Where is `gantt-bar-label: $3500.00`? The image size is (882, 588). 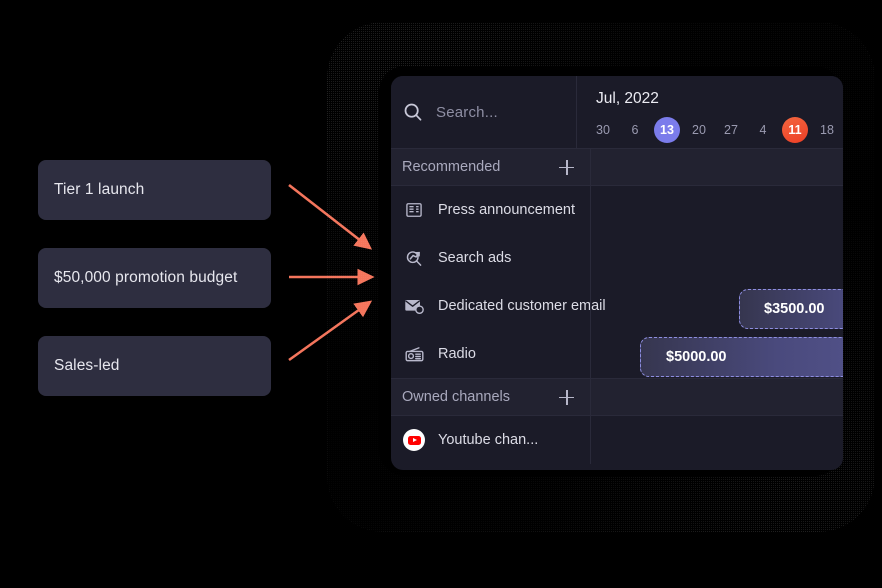 gantt-bar-label: $3500.00 is located at coordinates (794, 309).